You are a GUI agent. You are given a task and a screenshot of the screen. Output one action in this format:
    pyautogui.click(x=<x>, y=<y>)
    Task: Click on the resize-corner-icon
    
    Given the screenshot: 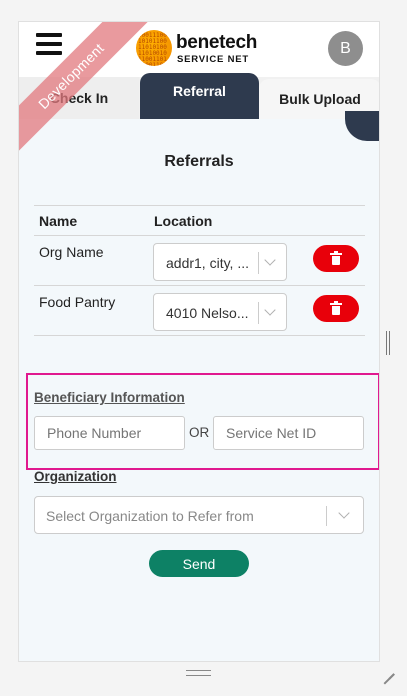 What is the action you would take?
    pyautogui.click(x=388, y=670)
    